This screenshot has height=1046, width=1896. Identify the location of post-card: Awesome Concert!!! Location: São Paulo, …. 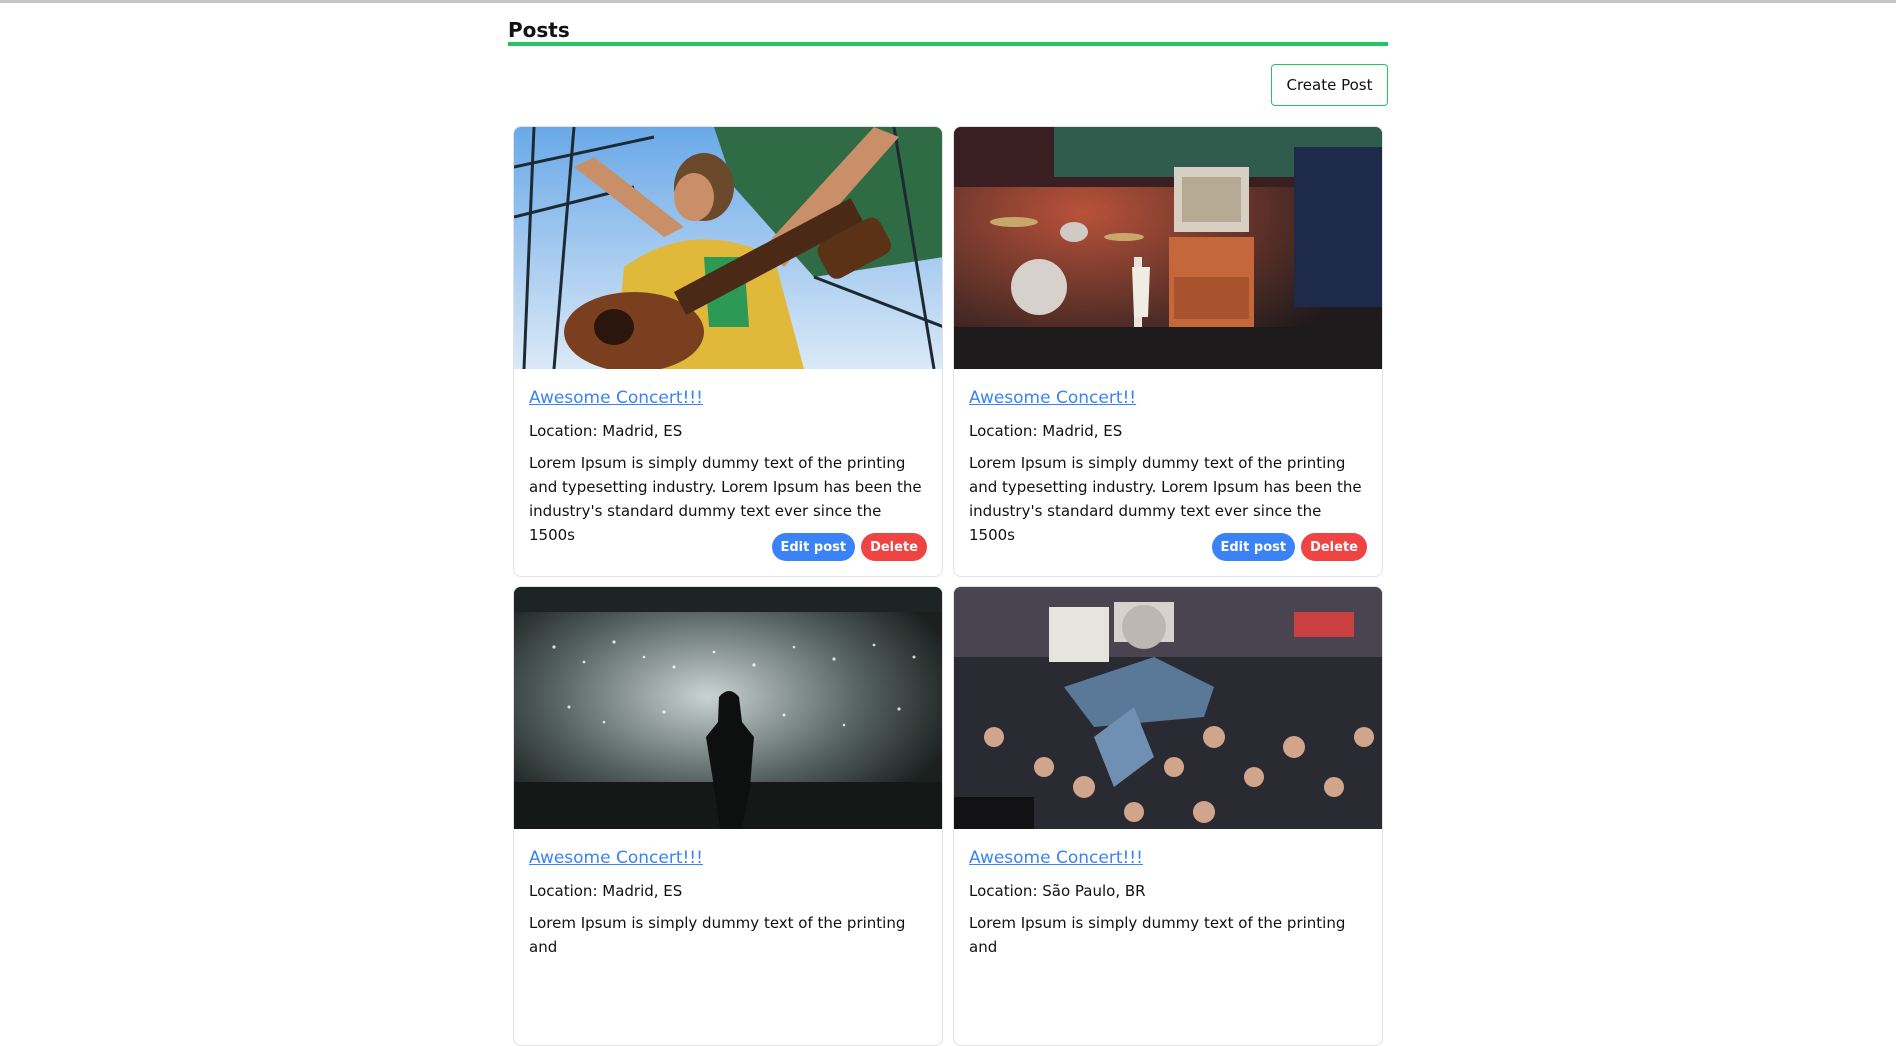
(1168, 816).